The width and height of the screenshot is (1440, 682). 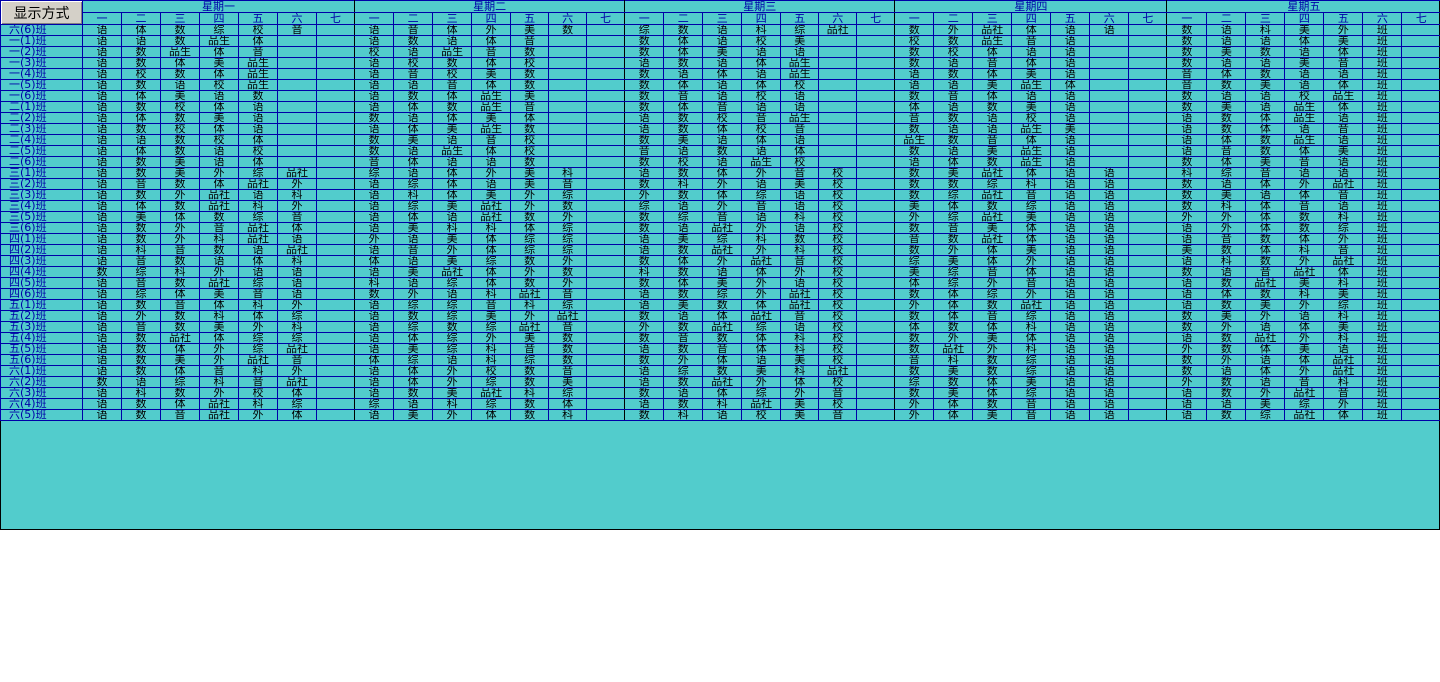 I want to click on lesson-cell: 品生, so click(x=258, y=74).